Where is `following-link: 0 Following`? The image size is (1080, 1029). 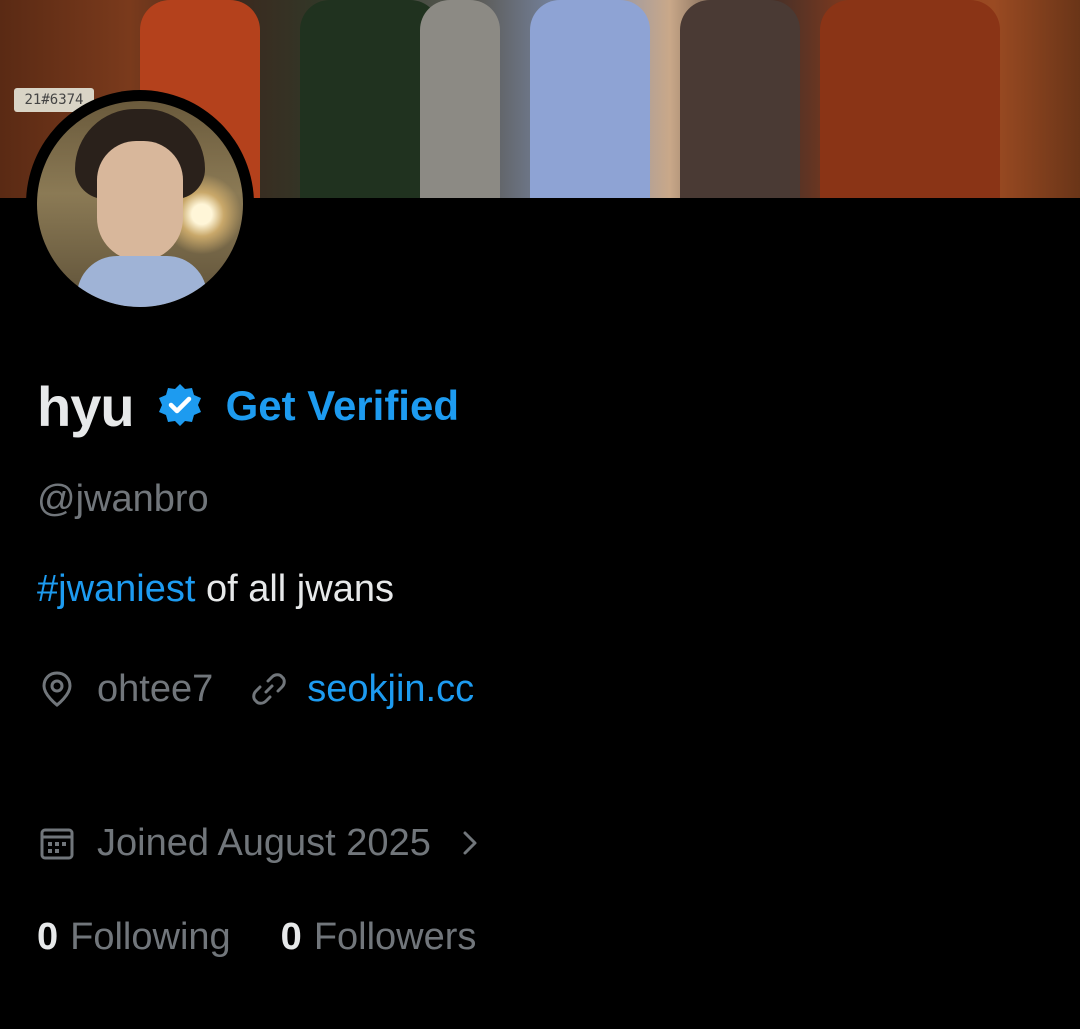
following-link: 0 Following is located at coordinates (134, 937).